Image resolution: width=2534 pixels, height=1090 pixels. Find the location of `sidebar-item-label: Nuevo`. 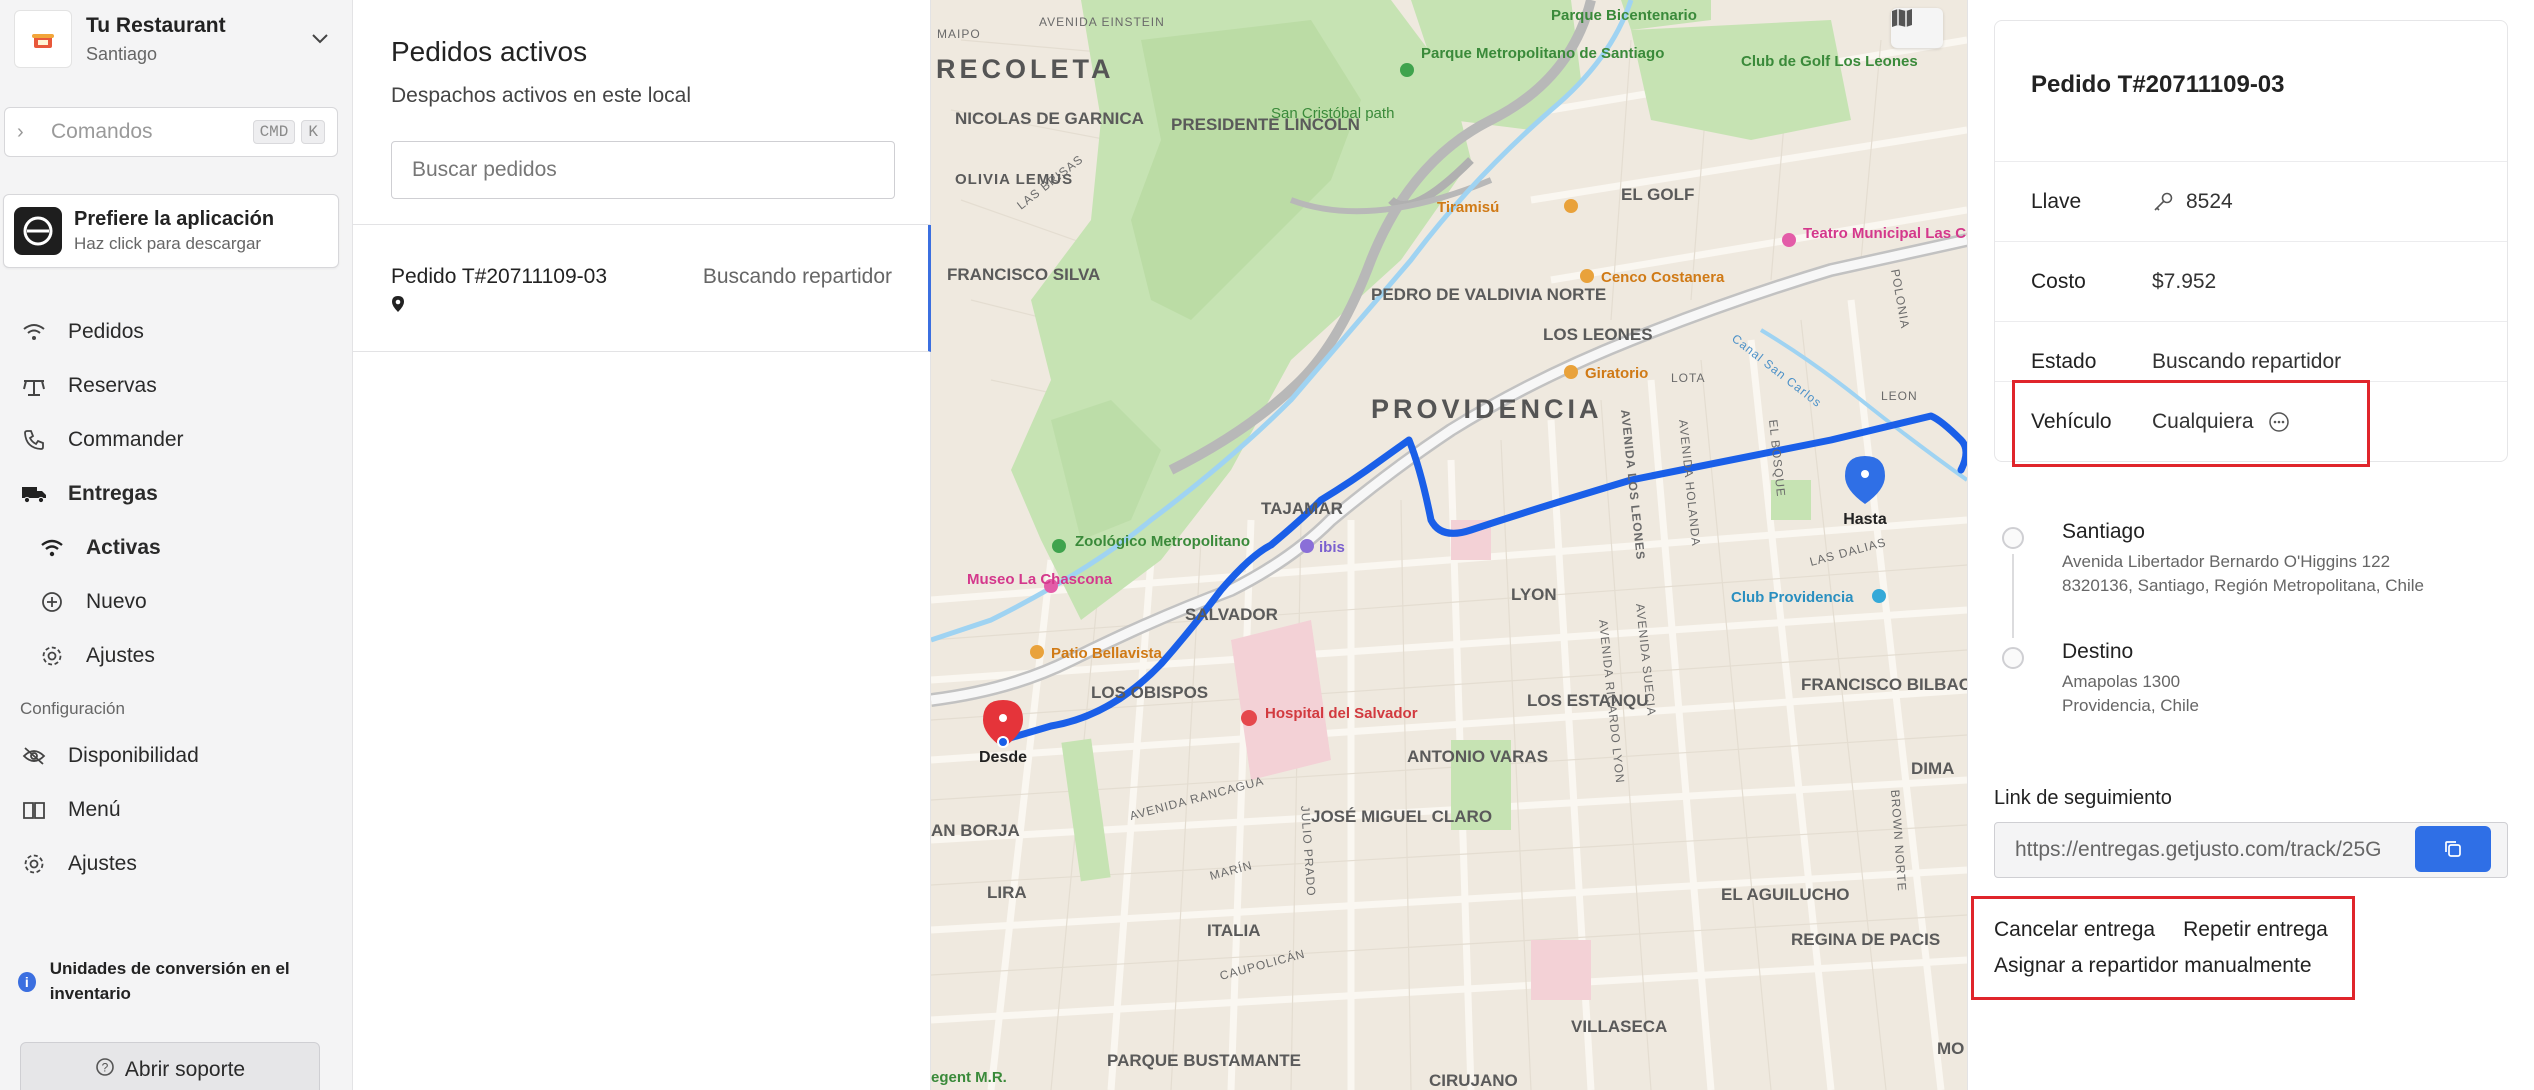

sidebar-item-label: Nuevo is located at coordinates (116, 601).